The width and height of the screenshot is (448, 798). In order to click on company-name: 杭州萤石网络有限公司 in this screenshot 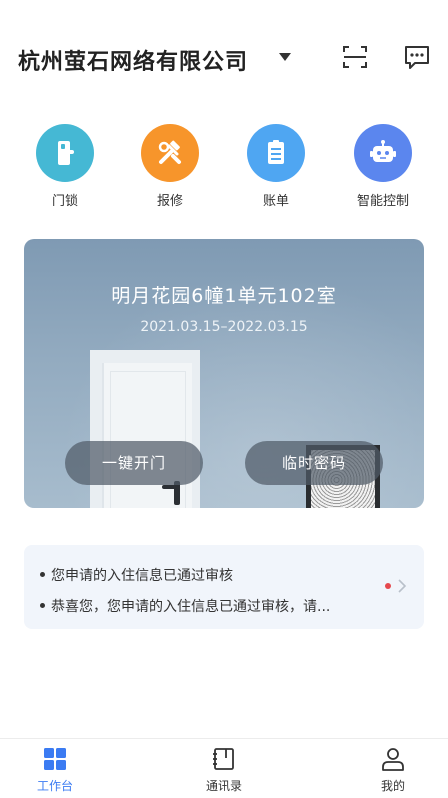, I will do `click(133, 60)`.